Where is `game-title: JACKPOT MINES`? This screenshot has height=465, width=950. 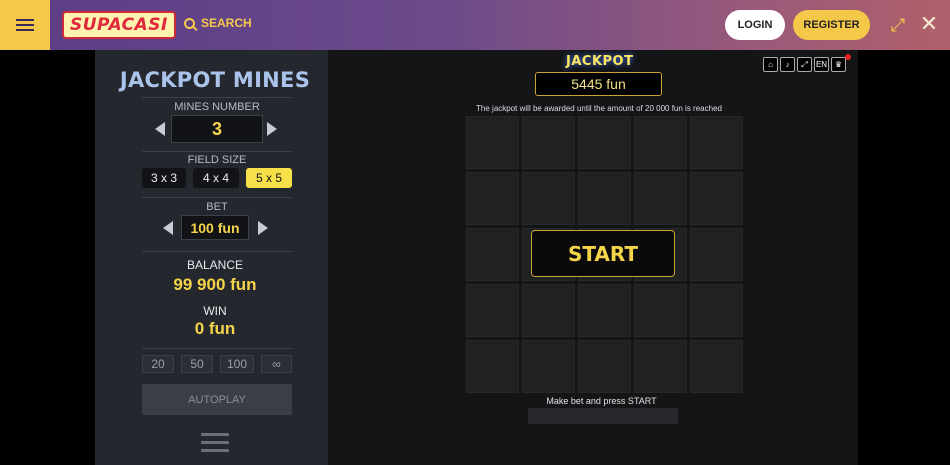
game-title: JACKPOT MINES is located at coordinates (215, 80).